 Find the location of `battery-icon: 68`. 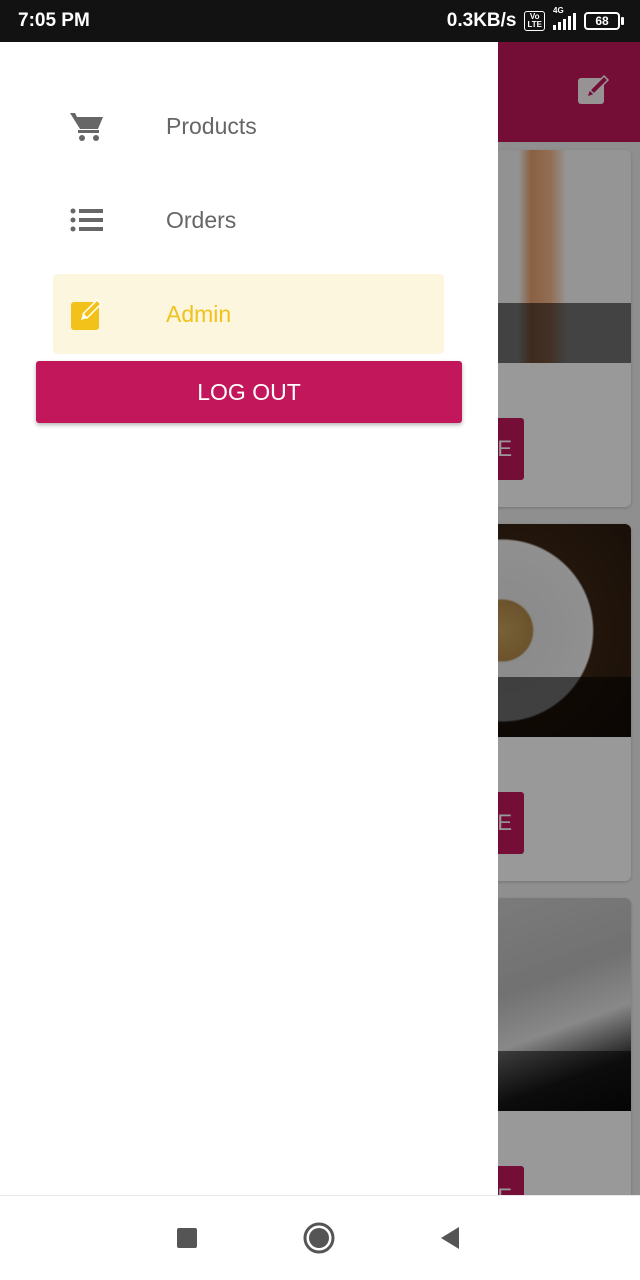

battery-icon: 68 is located at coordinates (604, 21).